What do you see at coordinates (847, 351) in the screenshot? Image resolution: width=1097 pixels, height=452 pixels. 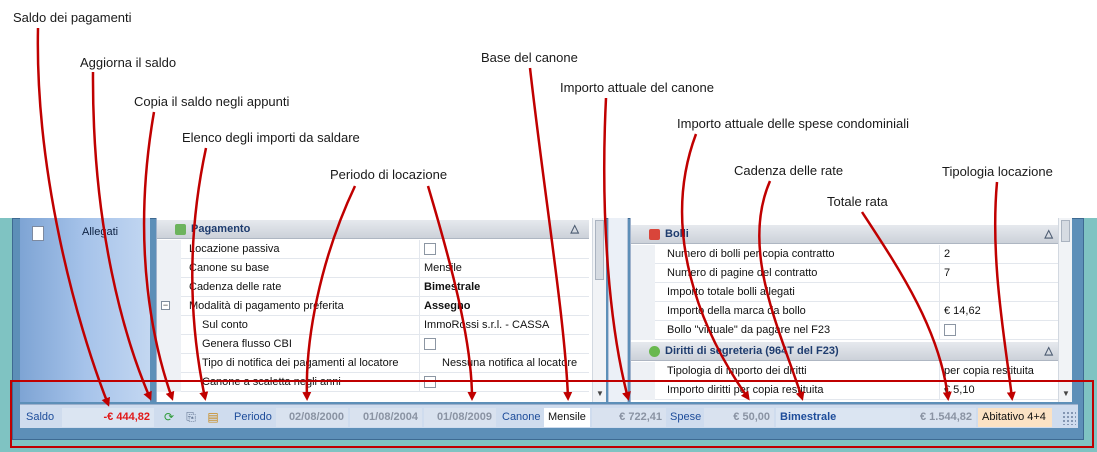 I see `group-header-diritti: Diritti di segreteria (964T del F23) △` at bounding box center [847, 351].